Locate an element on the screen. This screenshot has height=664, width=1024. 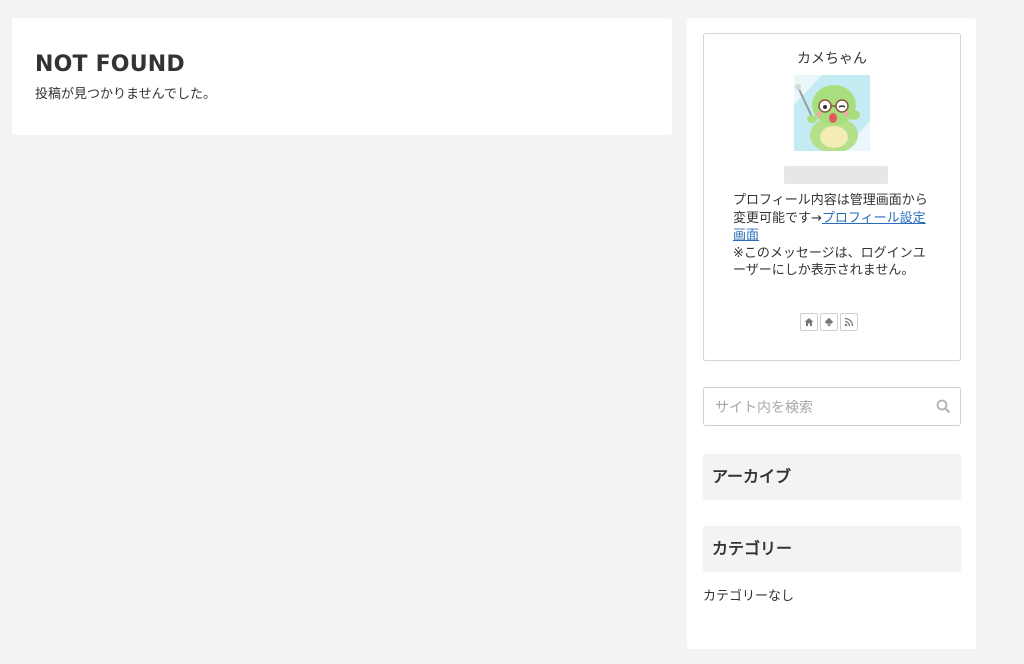
category-empty-text: カテゴリーなし is located at coordinates (749, 596).